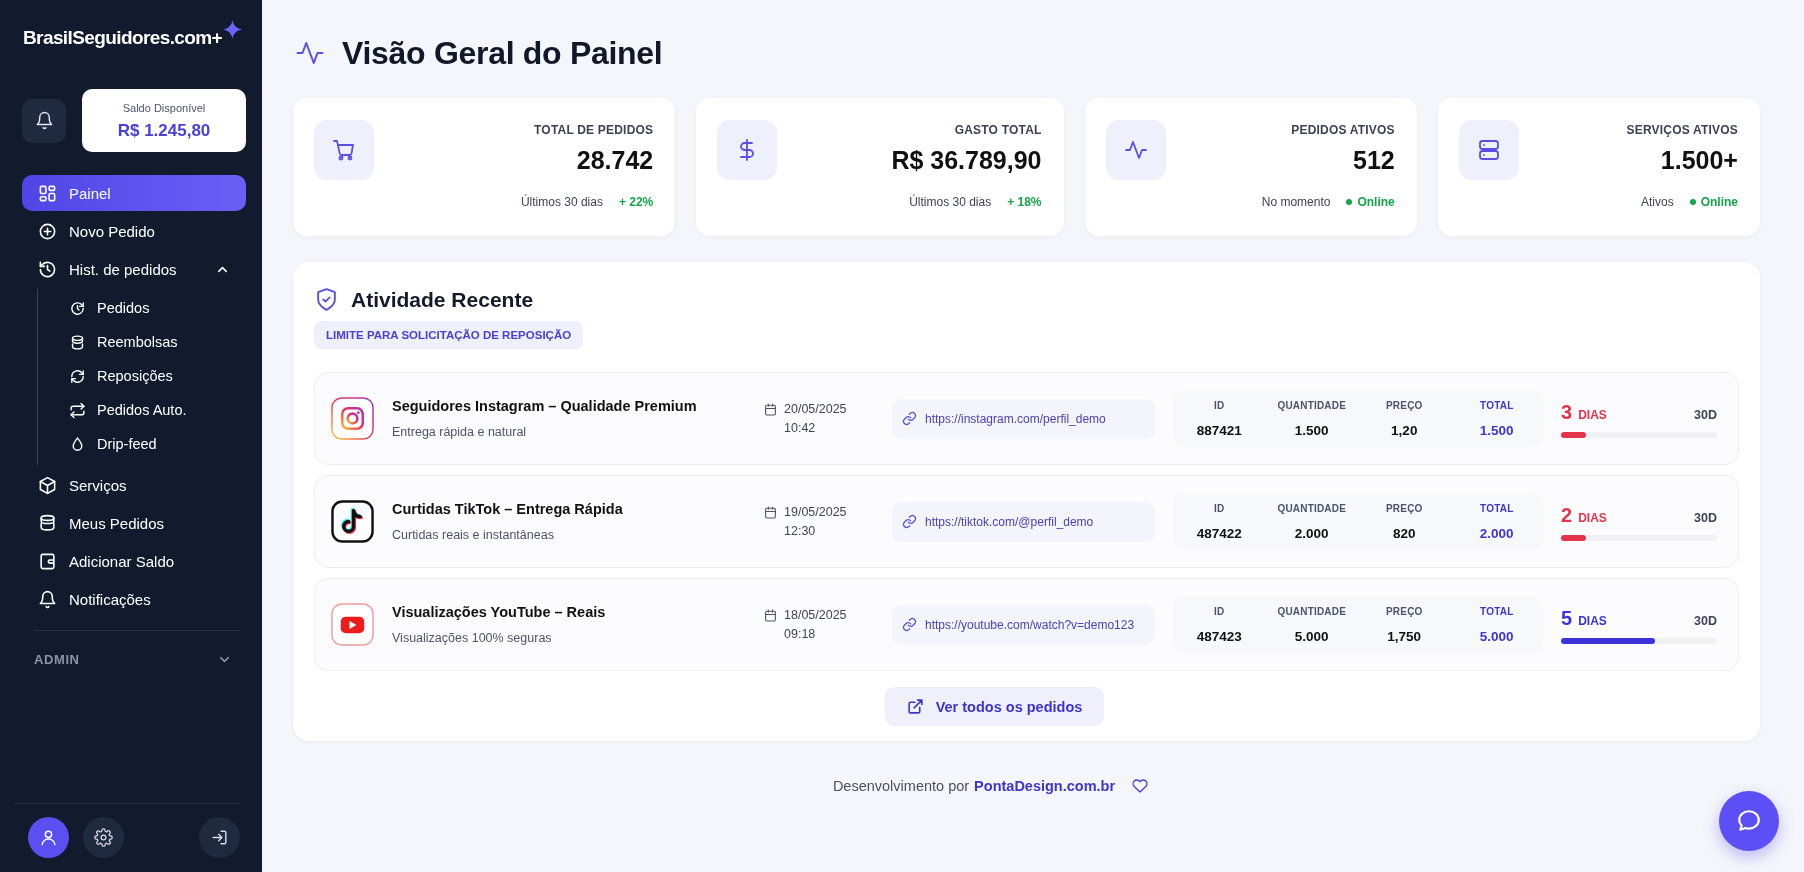 Image resolution: width=1804 pixels, height=872 pixels. Describe the element at coordinates (502, 53) in the screenshot. I see `page-title: Visão Geral do Painel` at that location.